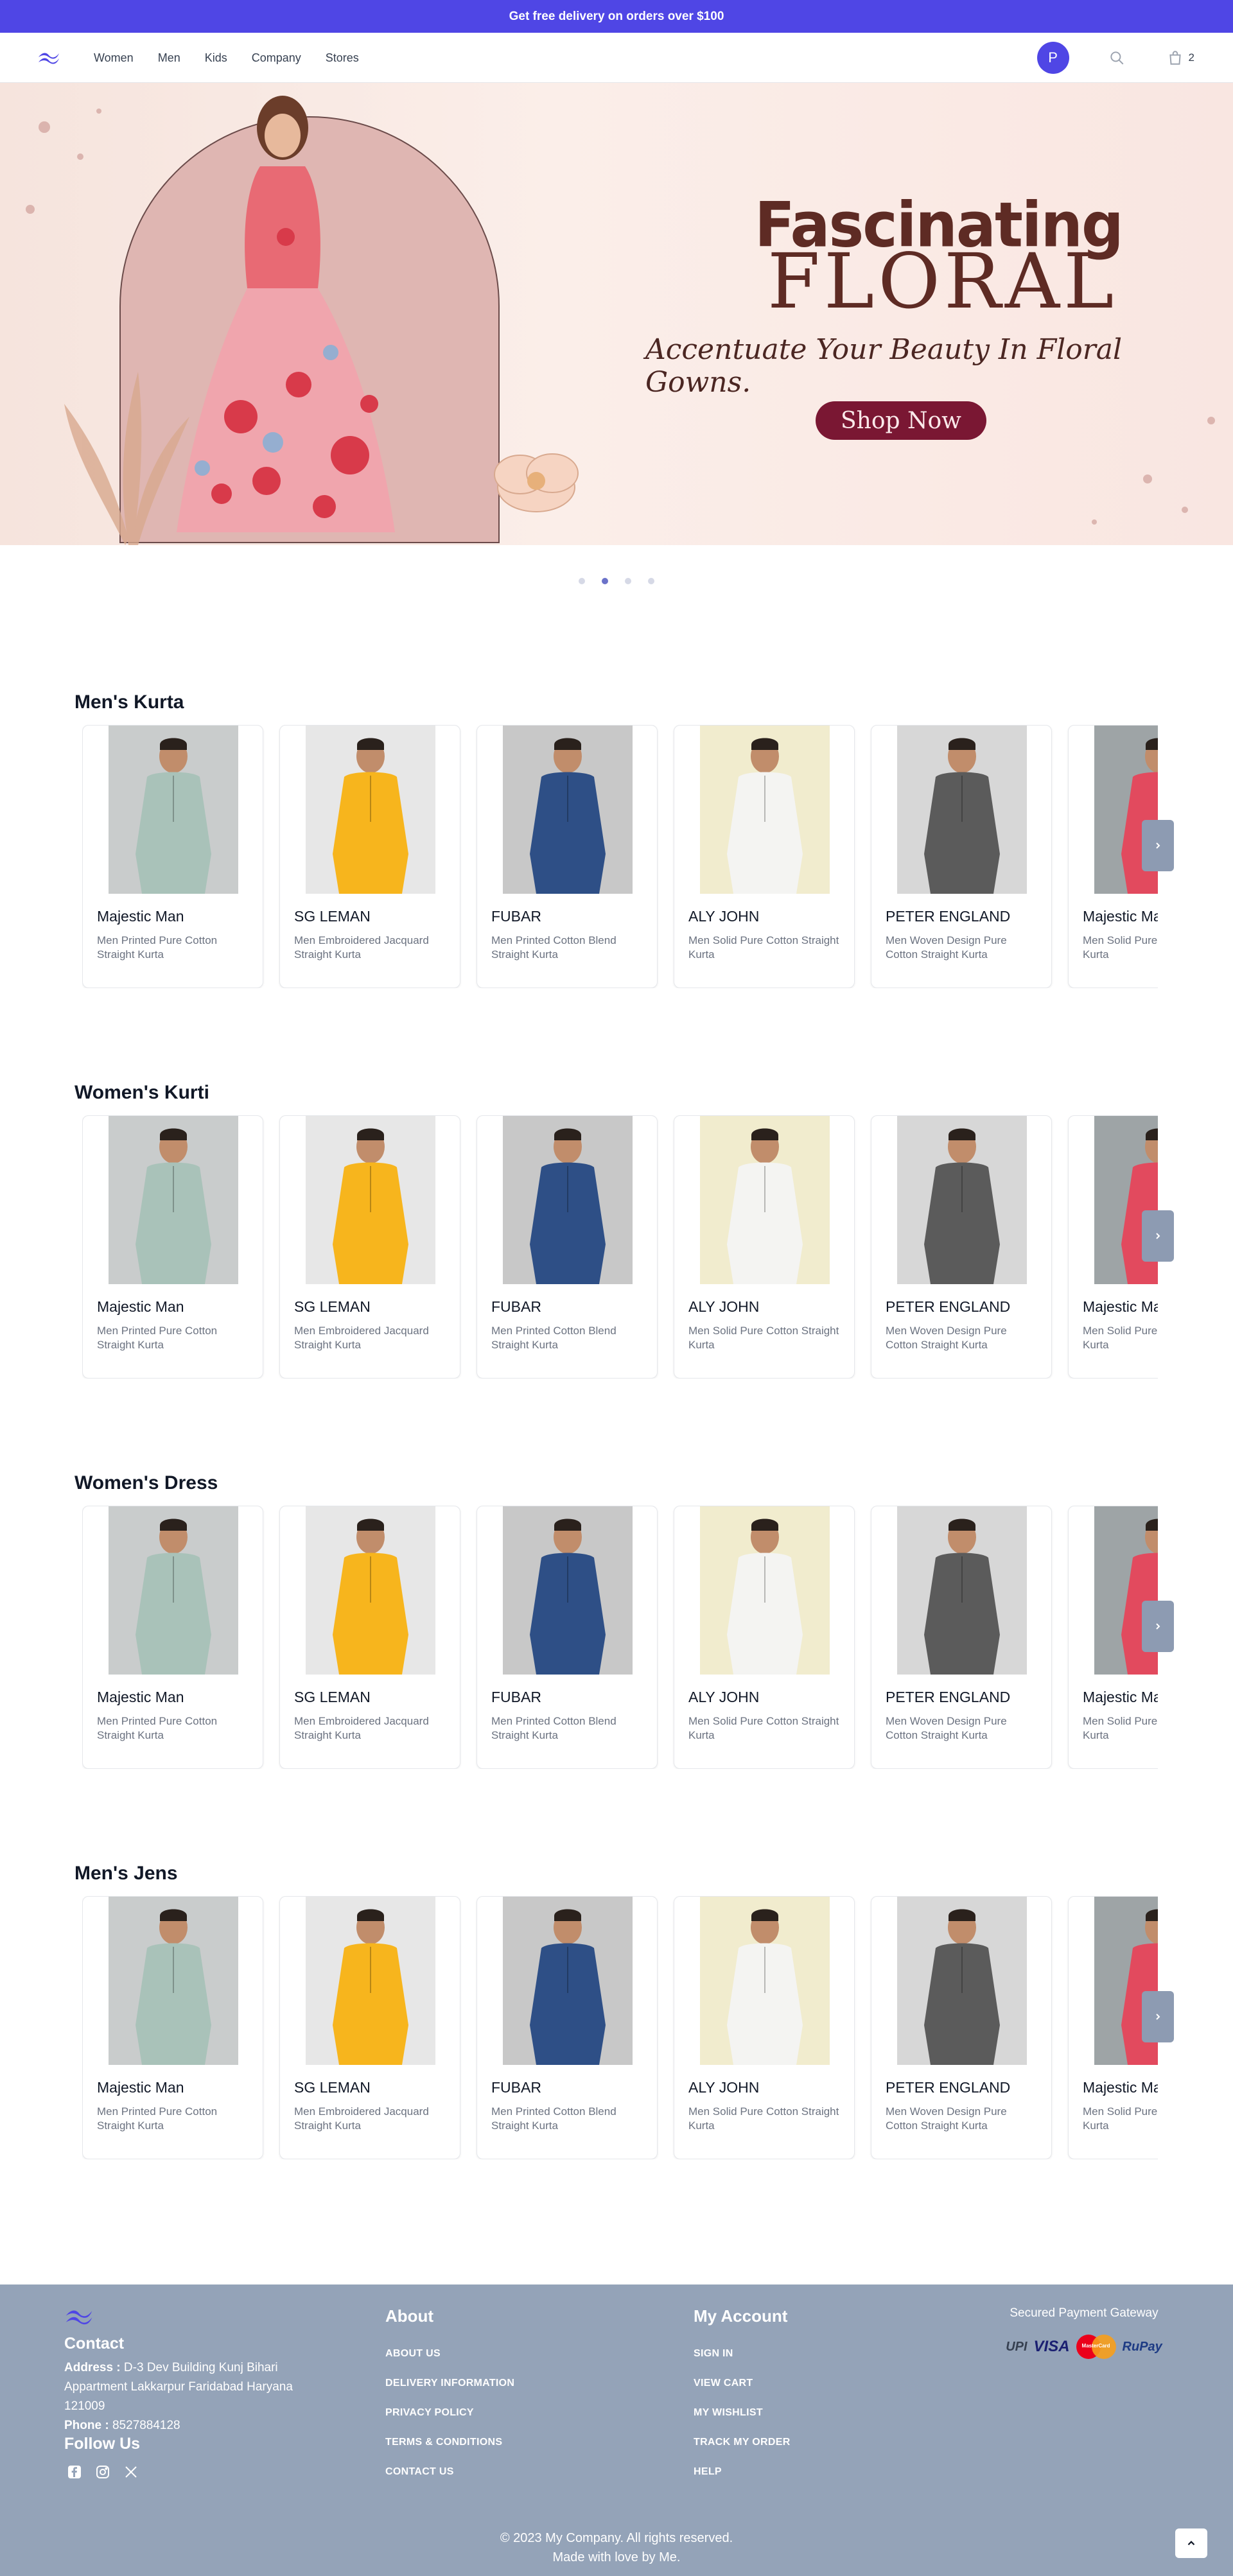 The height and width of the screenshot is (2576, 1233). What do you see at coordinates (450, 2442) in the screenshot?
I see `footer-link-terms: TERMS & CONDITIONS` at bounding box center [450, 2442].